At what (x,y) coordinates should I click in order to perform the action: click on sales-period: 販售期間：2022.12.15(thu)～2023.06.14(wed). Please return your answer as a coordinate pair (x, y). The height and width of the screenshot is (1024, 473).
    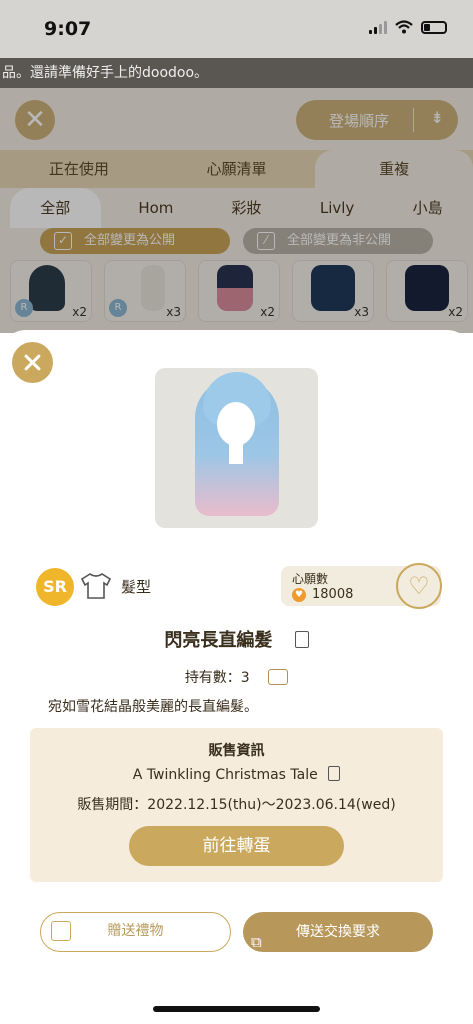
    Looking at the image, I should click on (236, 805).